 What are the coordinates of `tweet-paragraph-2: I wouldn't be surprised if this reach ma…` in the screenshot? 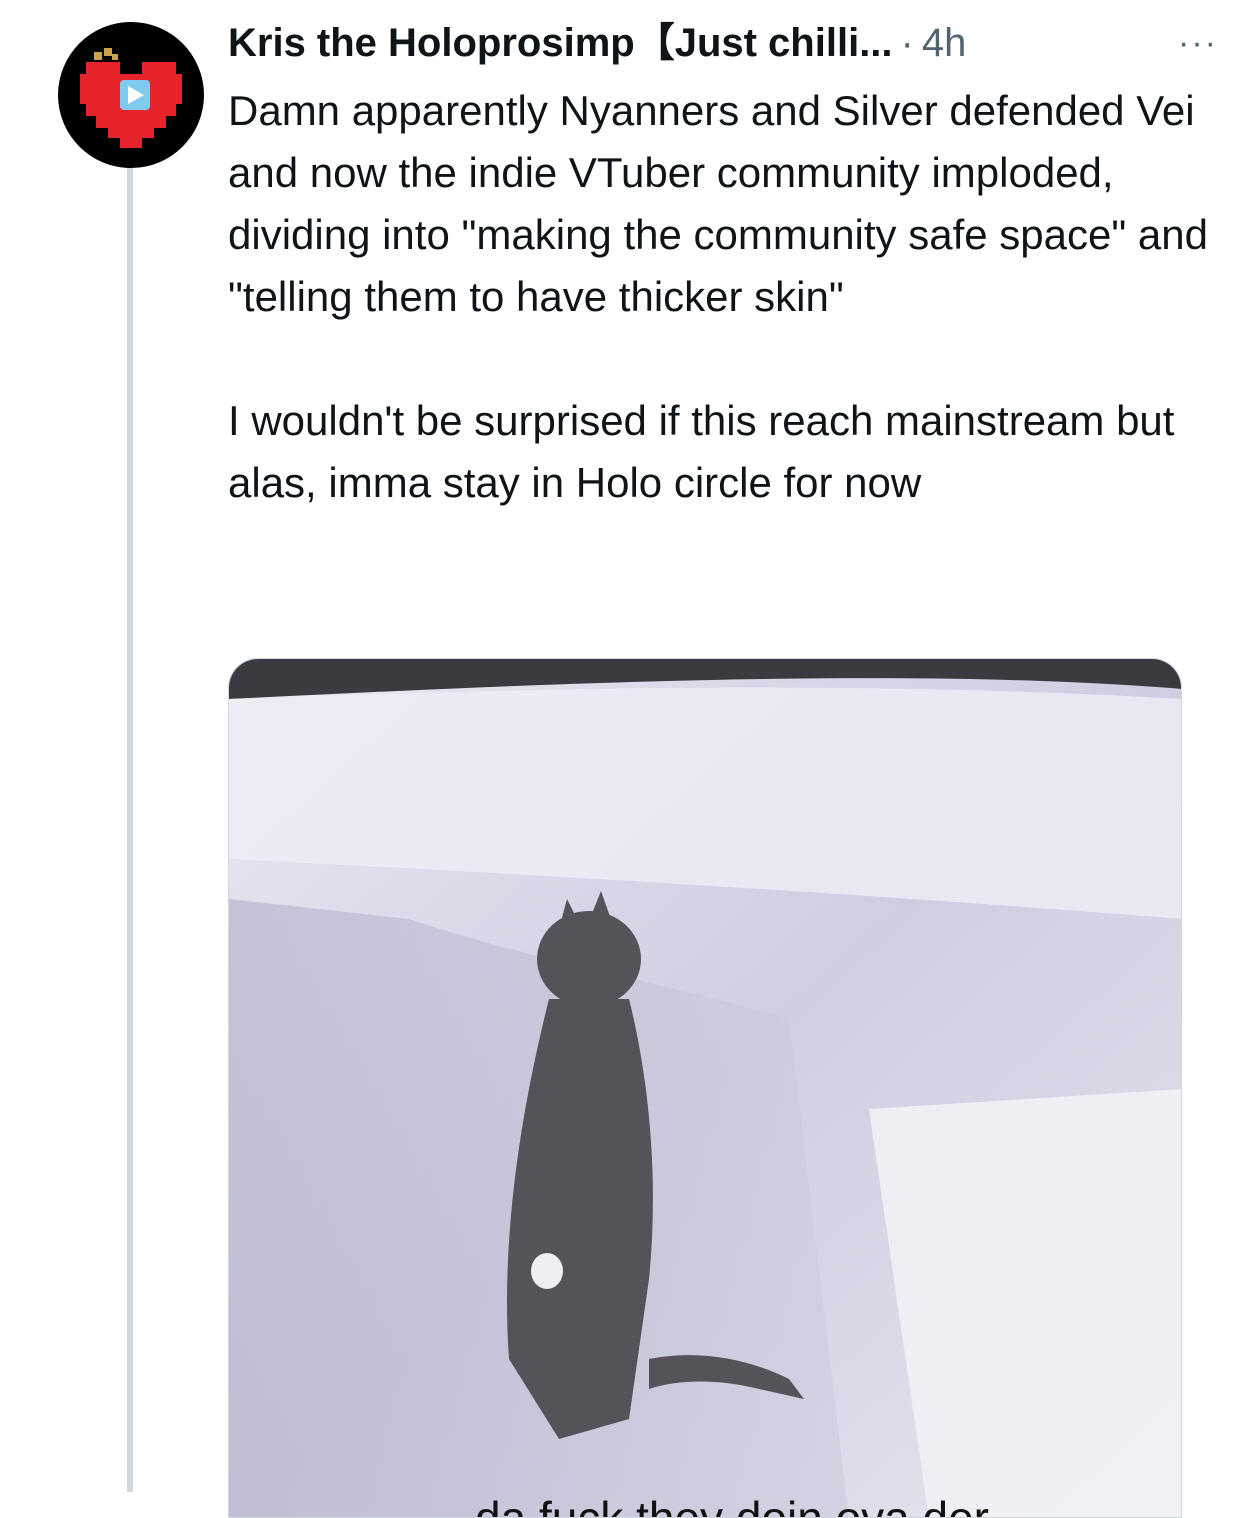 It's located at (701, 451).